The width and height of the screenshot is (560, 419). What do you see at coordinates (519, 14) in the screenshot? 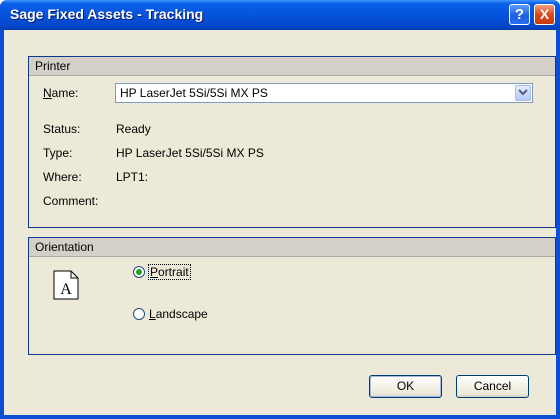
I see `help-icon: ?` at bounding box center [519, 14].